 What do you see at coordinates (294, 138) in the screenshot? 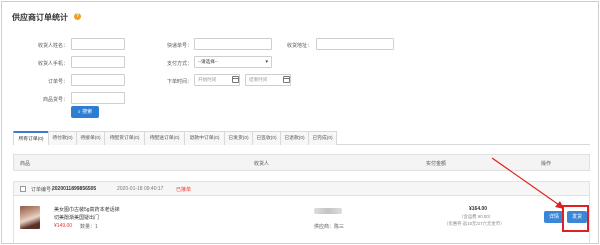
I see `tab-refunded: 已退款(0)` at bounding box center [294, 138].